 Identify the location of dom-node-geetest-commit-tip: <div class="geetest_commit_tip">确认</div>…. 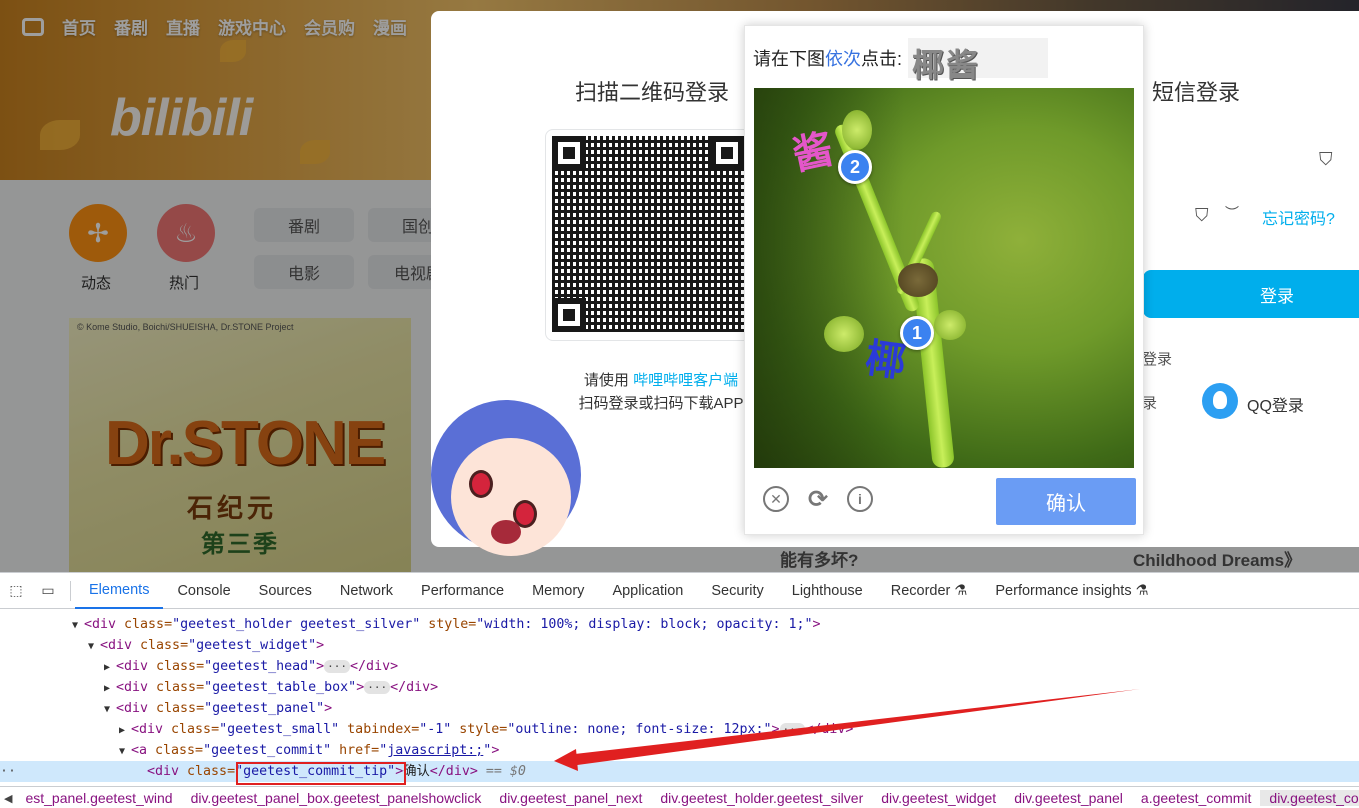
(679, 771).